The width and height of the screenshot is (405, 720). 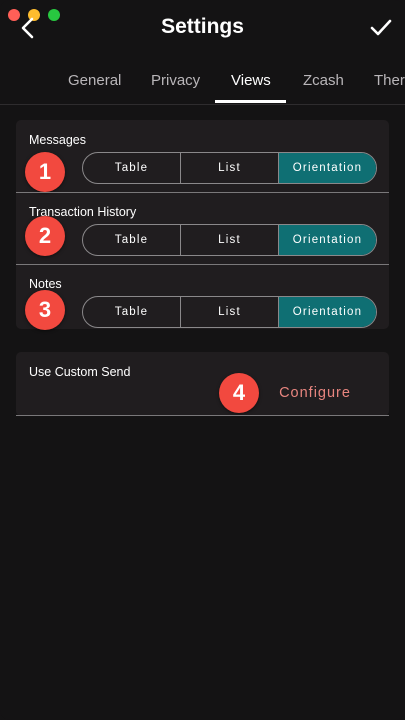 What do you see at coordinates (251, 80) in the screenshot?
I see `tab-views: Views` at bounding box center [251, 80].